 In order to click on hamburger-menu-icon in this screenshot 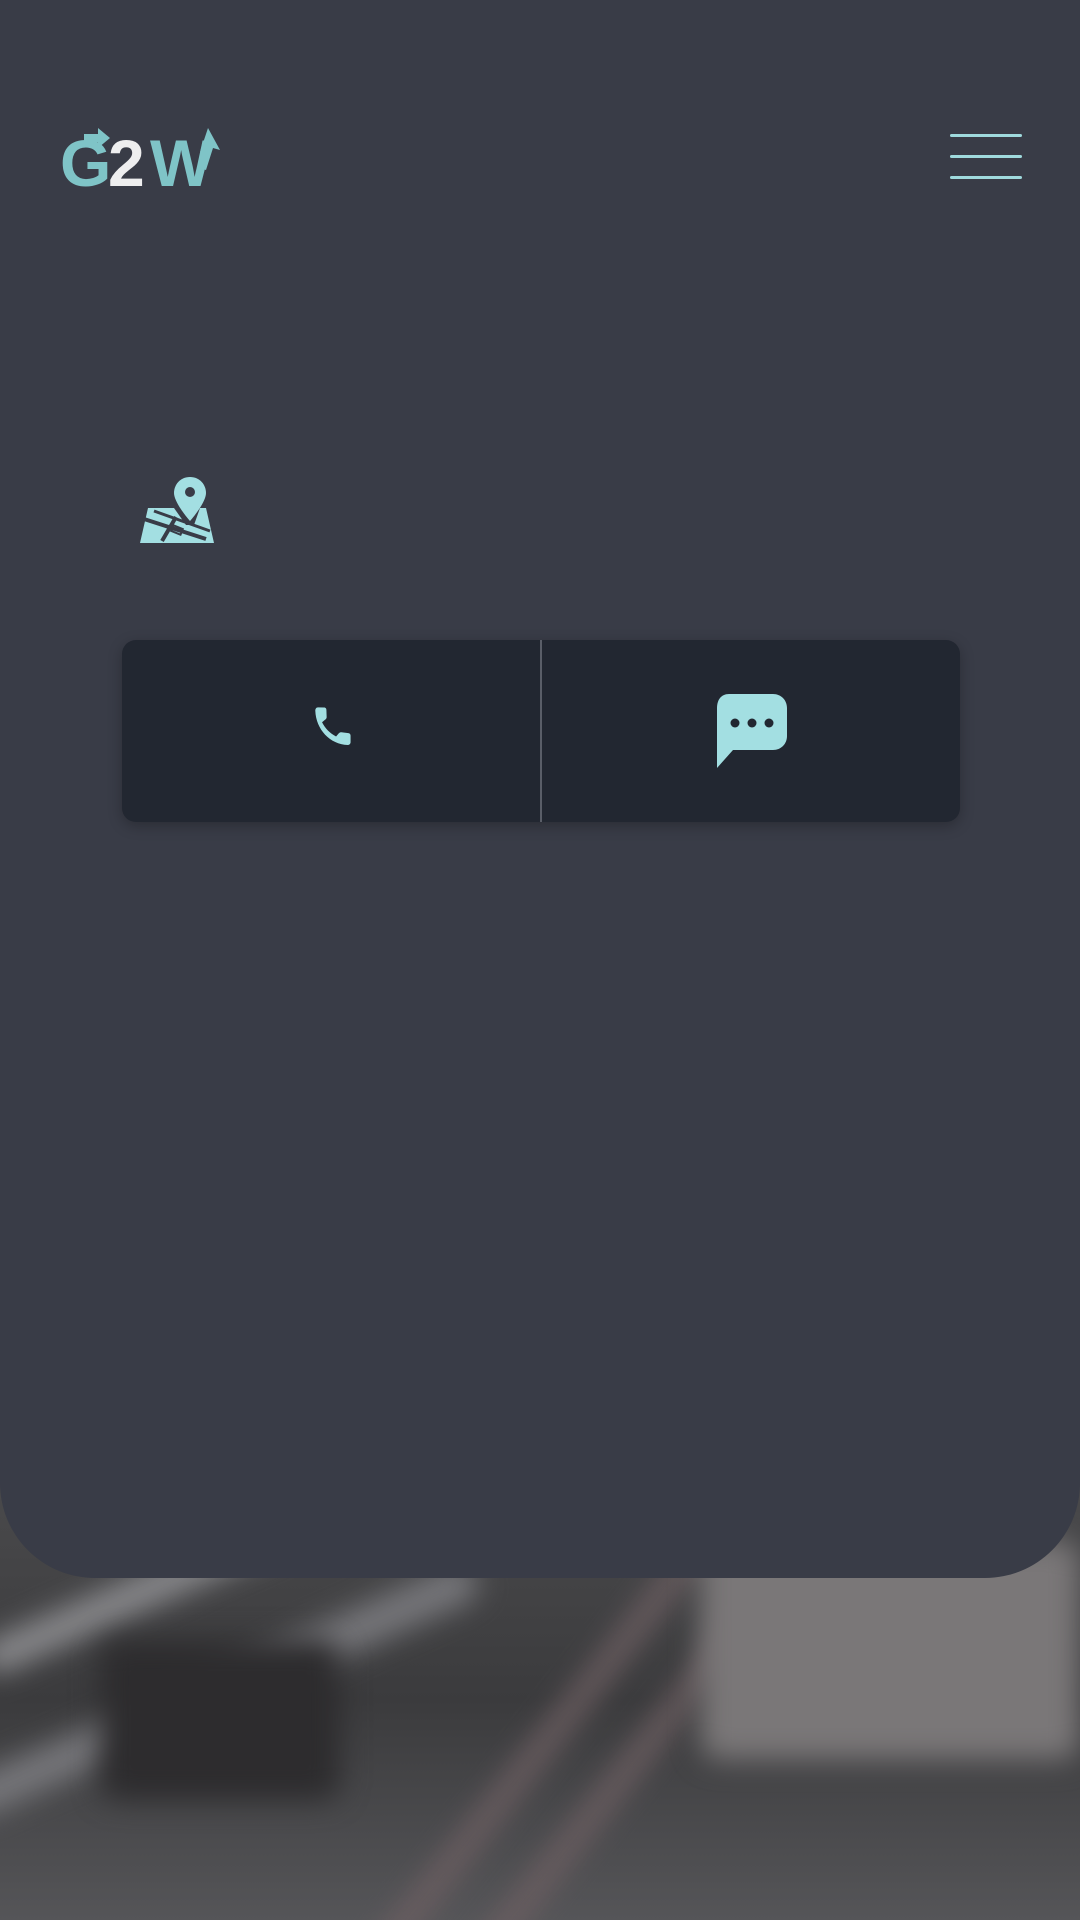, I will do `click(987, 157)`.